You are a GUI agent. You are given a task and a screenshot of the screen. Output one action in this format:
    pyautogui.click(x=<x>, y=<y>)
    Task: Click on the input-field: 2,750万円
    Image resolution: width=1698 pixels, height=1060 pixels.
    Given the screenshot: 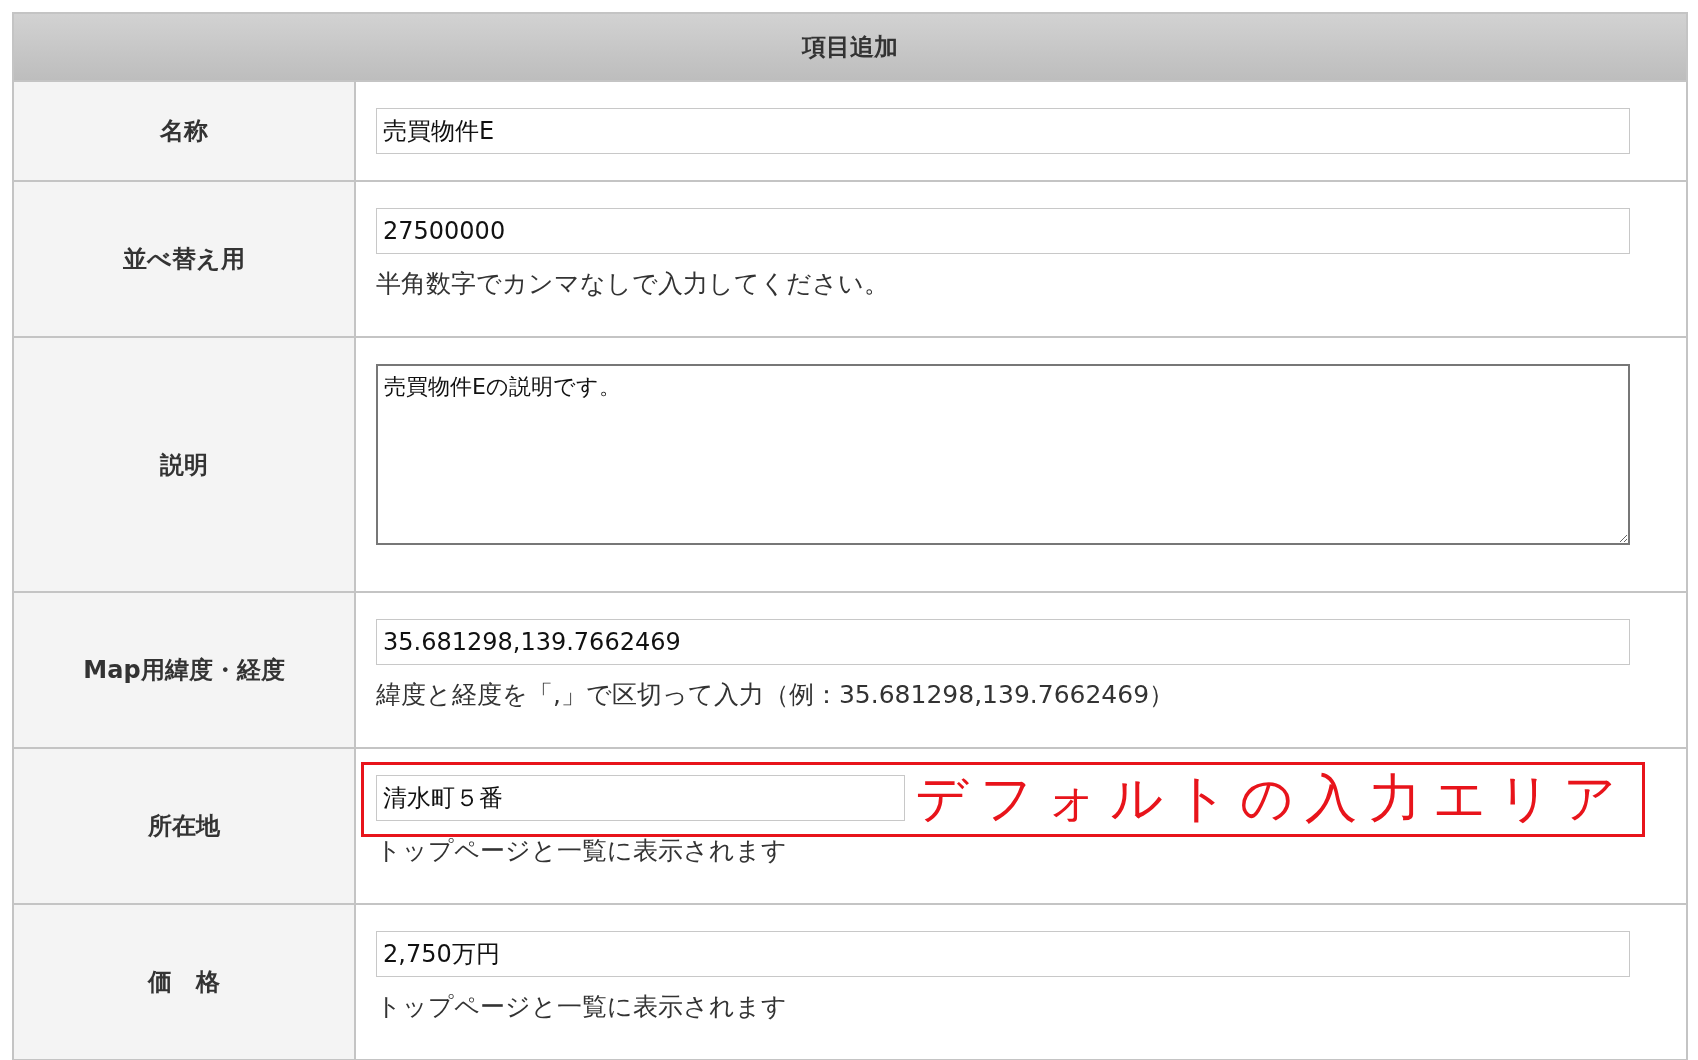 What is the action you would take?
    pyautogui.click(x=1003, y=954)
    